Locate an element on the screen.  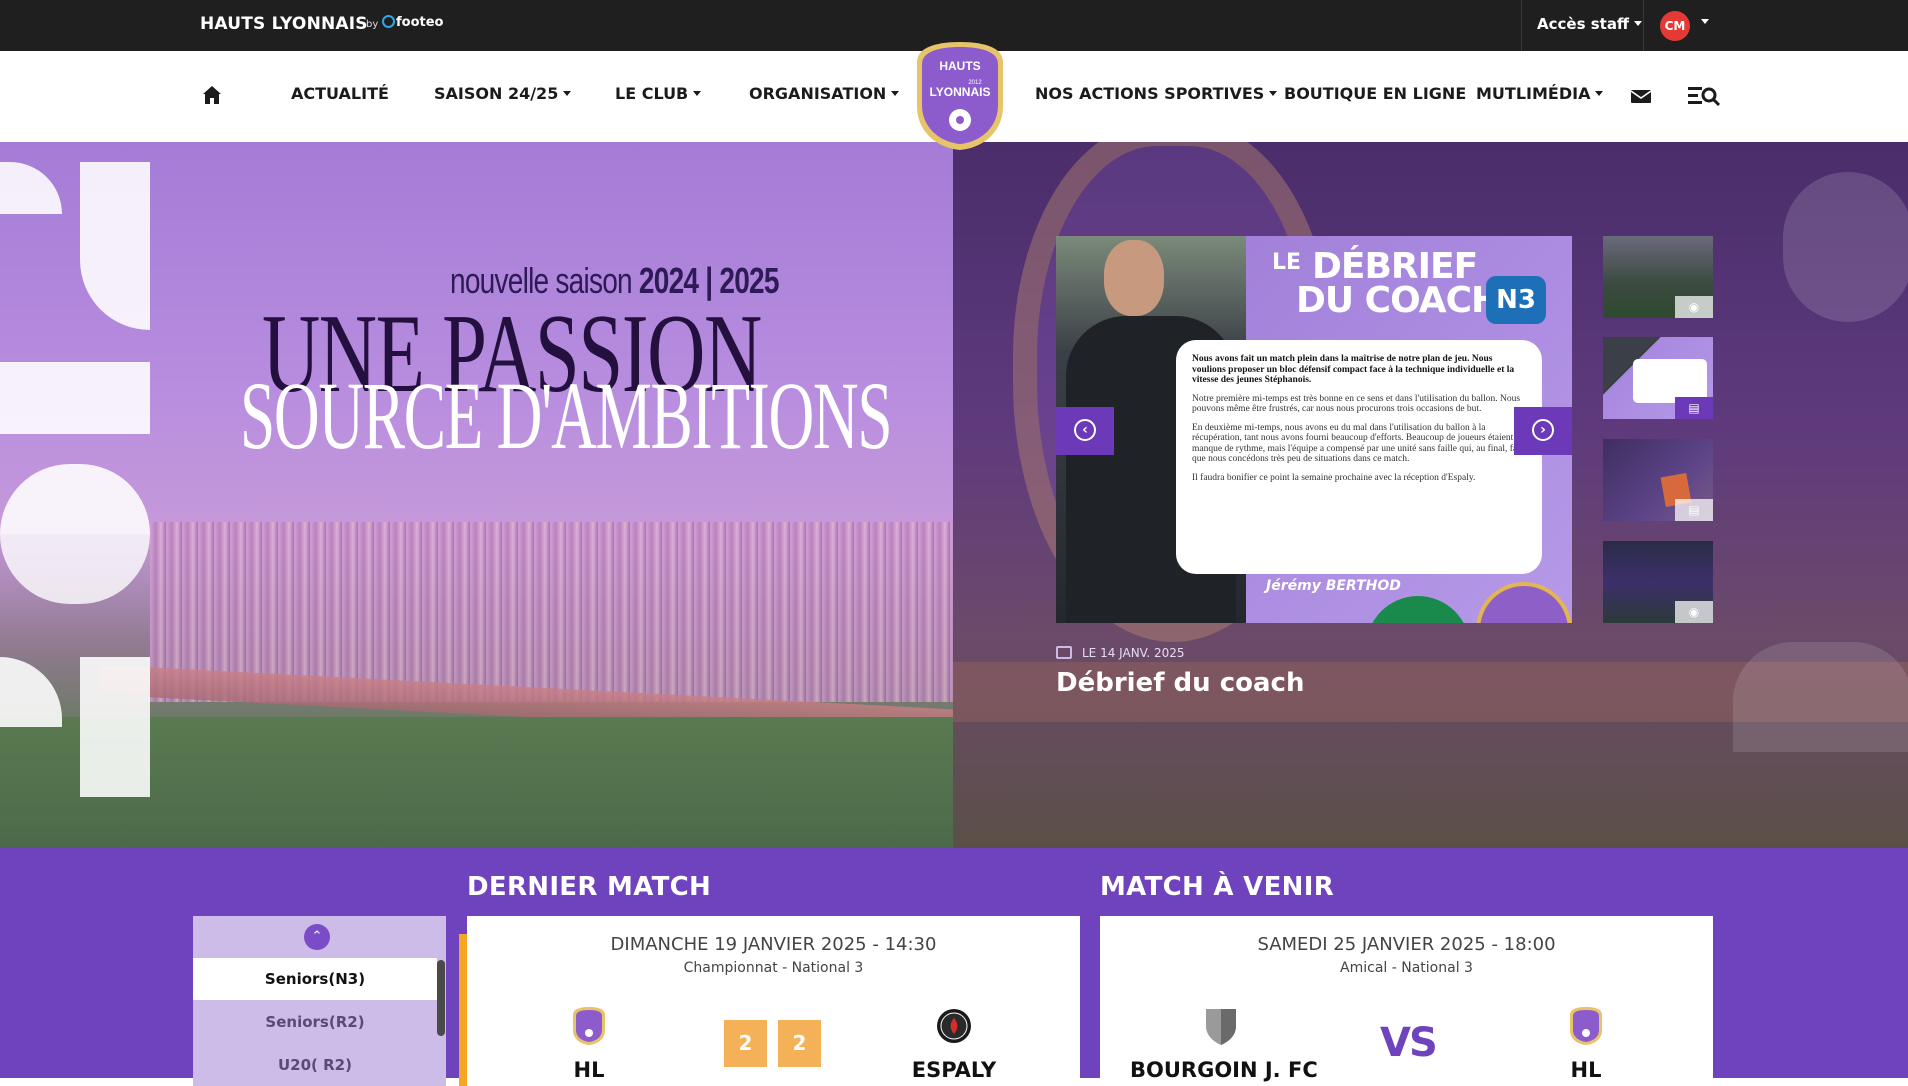
match-competition: Amical - National 3 is located at coordinates (1406, 968).